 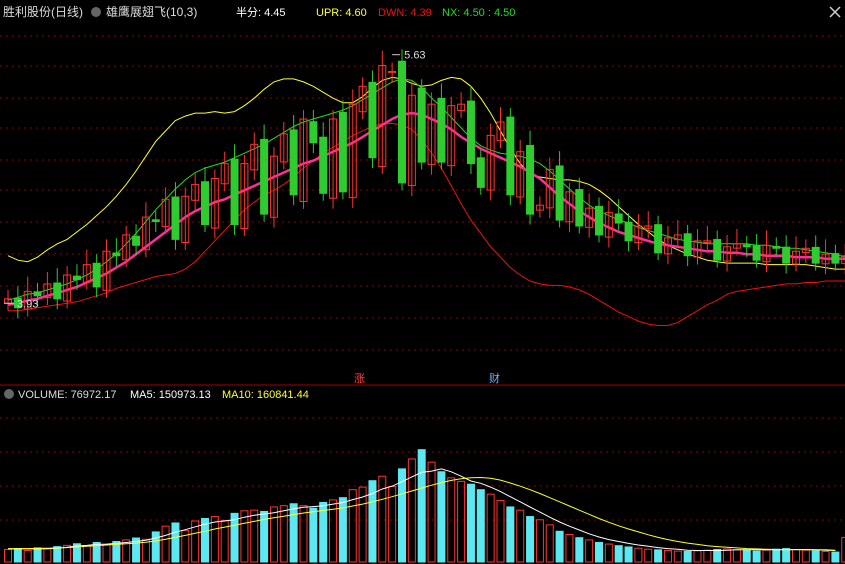 What do you see at coordinates (27, 304) in the screenshot?
I see `low-label: 3.93` at bounding box center [27, 304].